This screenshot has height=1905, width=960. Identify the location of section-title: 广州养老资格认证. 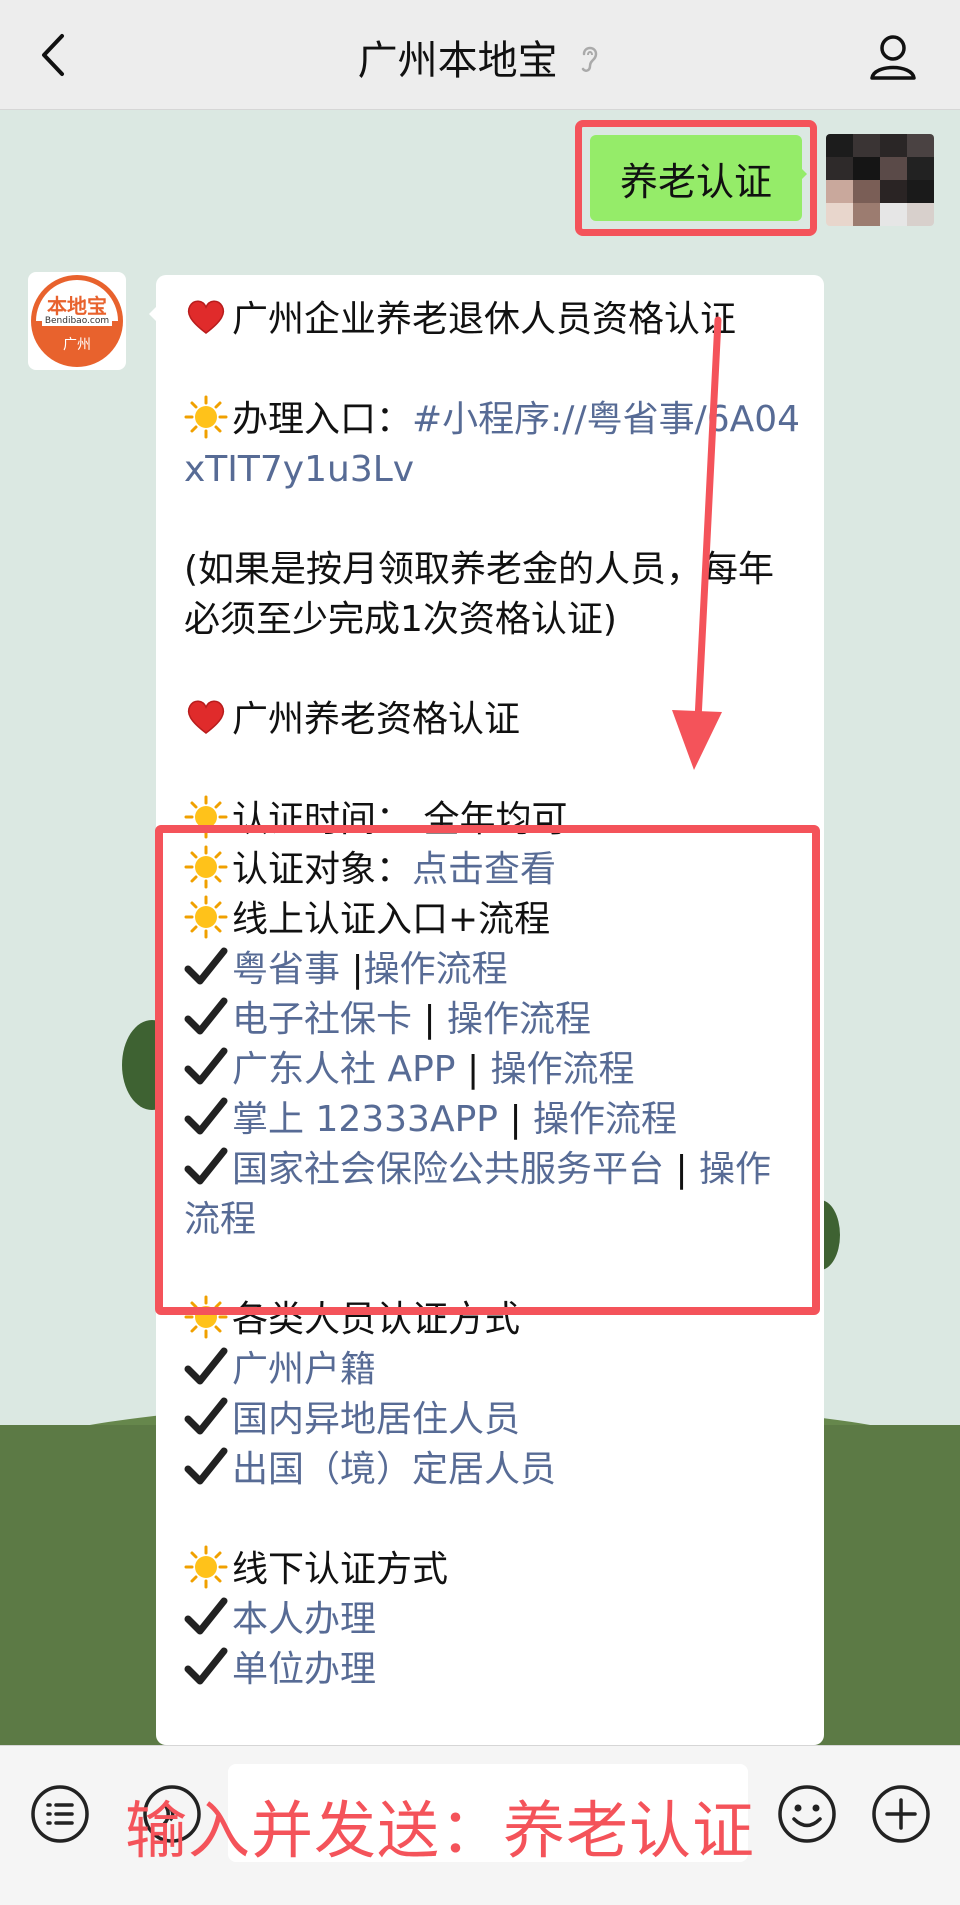
(376, 719).